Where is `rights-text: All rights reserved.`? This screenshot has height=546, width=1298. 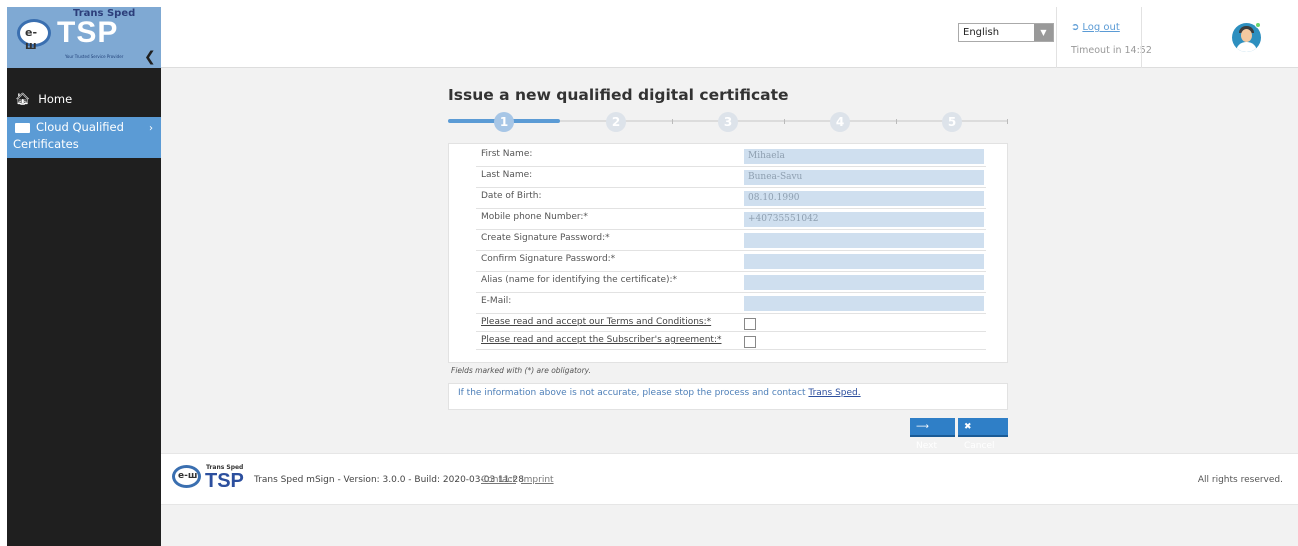
rights-text: All rights reserved. is located at coordinates (1240, 480).